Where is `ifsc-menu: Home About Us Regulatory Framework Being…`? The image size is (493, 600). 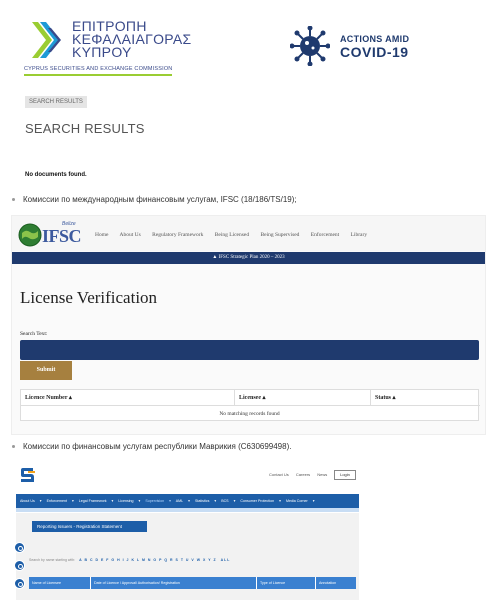
ifsc-menu: Home About Us Regulatory Framework Being… is located at coordinates (236, 235).